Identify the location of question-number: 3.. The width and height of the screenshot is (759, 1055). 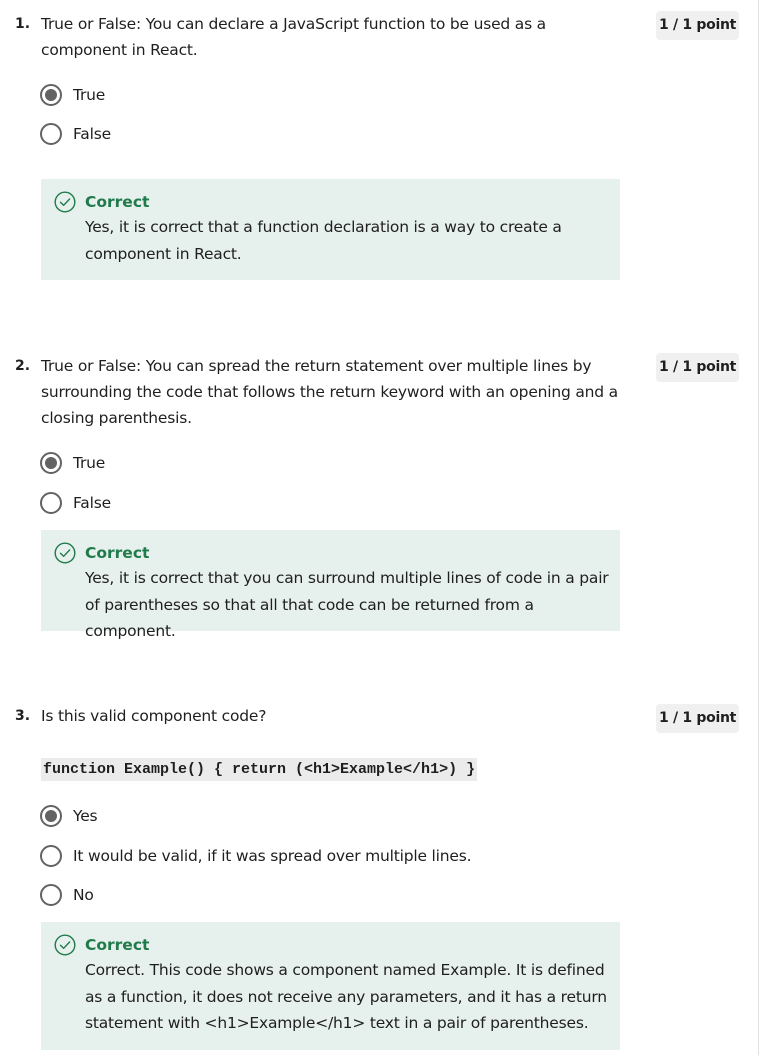
(23, 716).